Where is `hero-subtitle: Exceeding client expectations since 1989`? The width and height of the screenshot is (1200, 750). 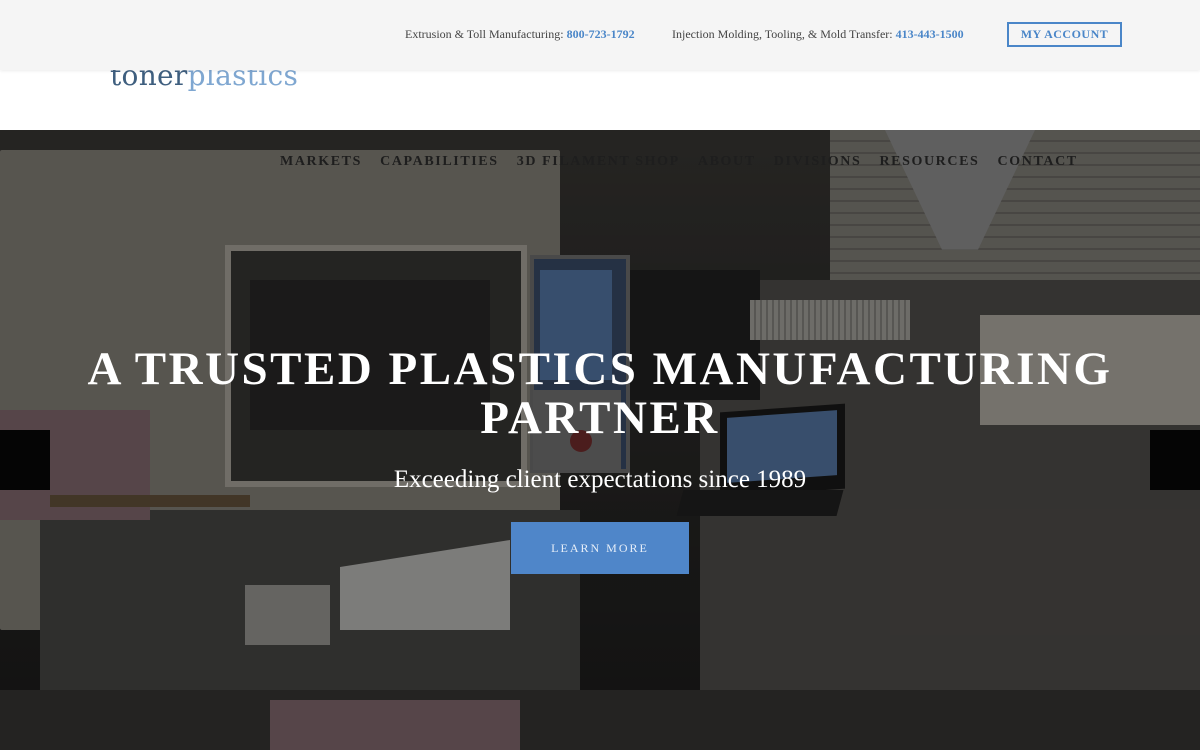 hero-subtitle: Exceeding client expectations since 1989 is located at coordinates (600, 479).